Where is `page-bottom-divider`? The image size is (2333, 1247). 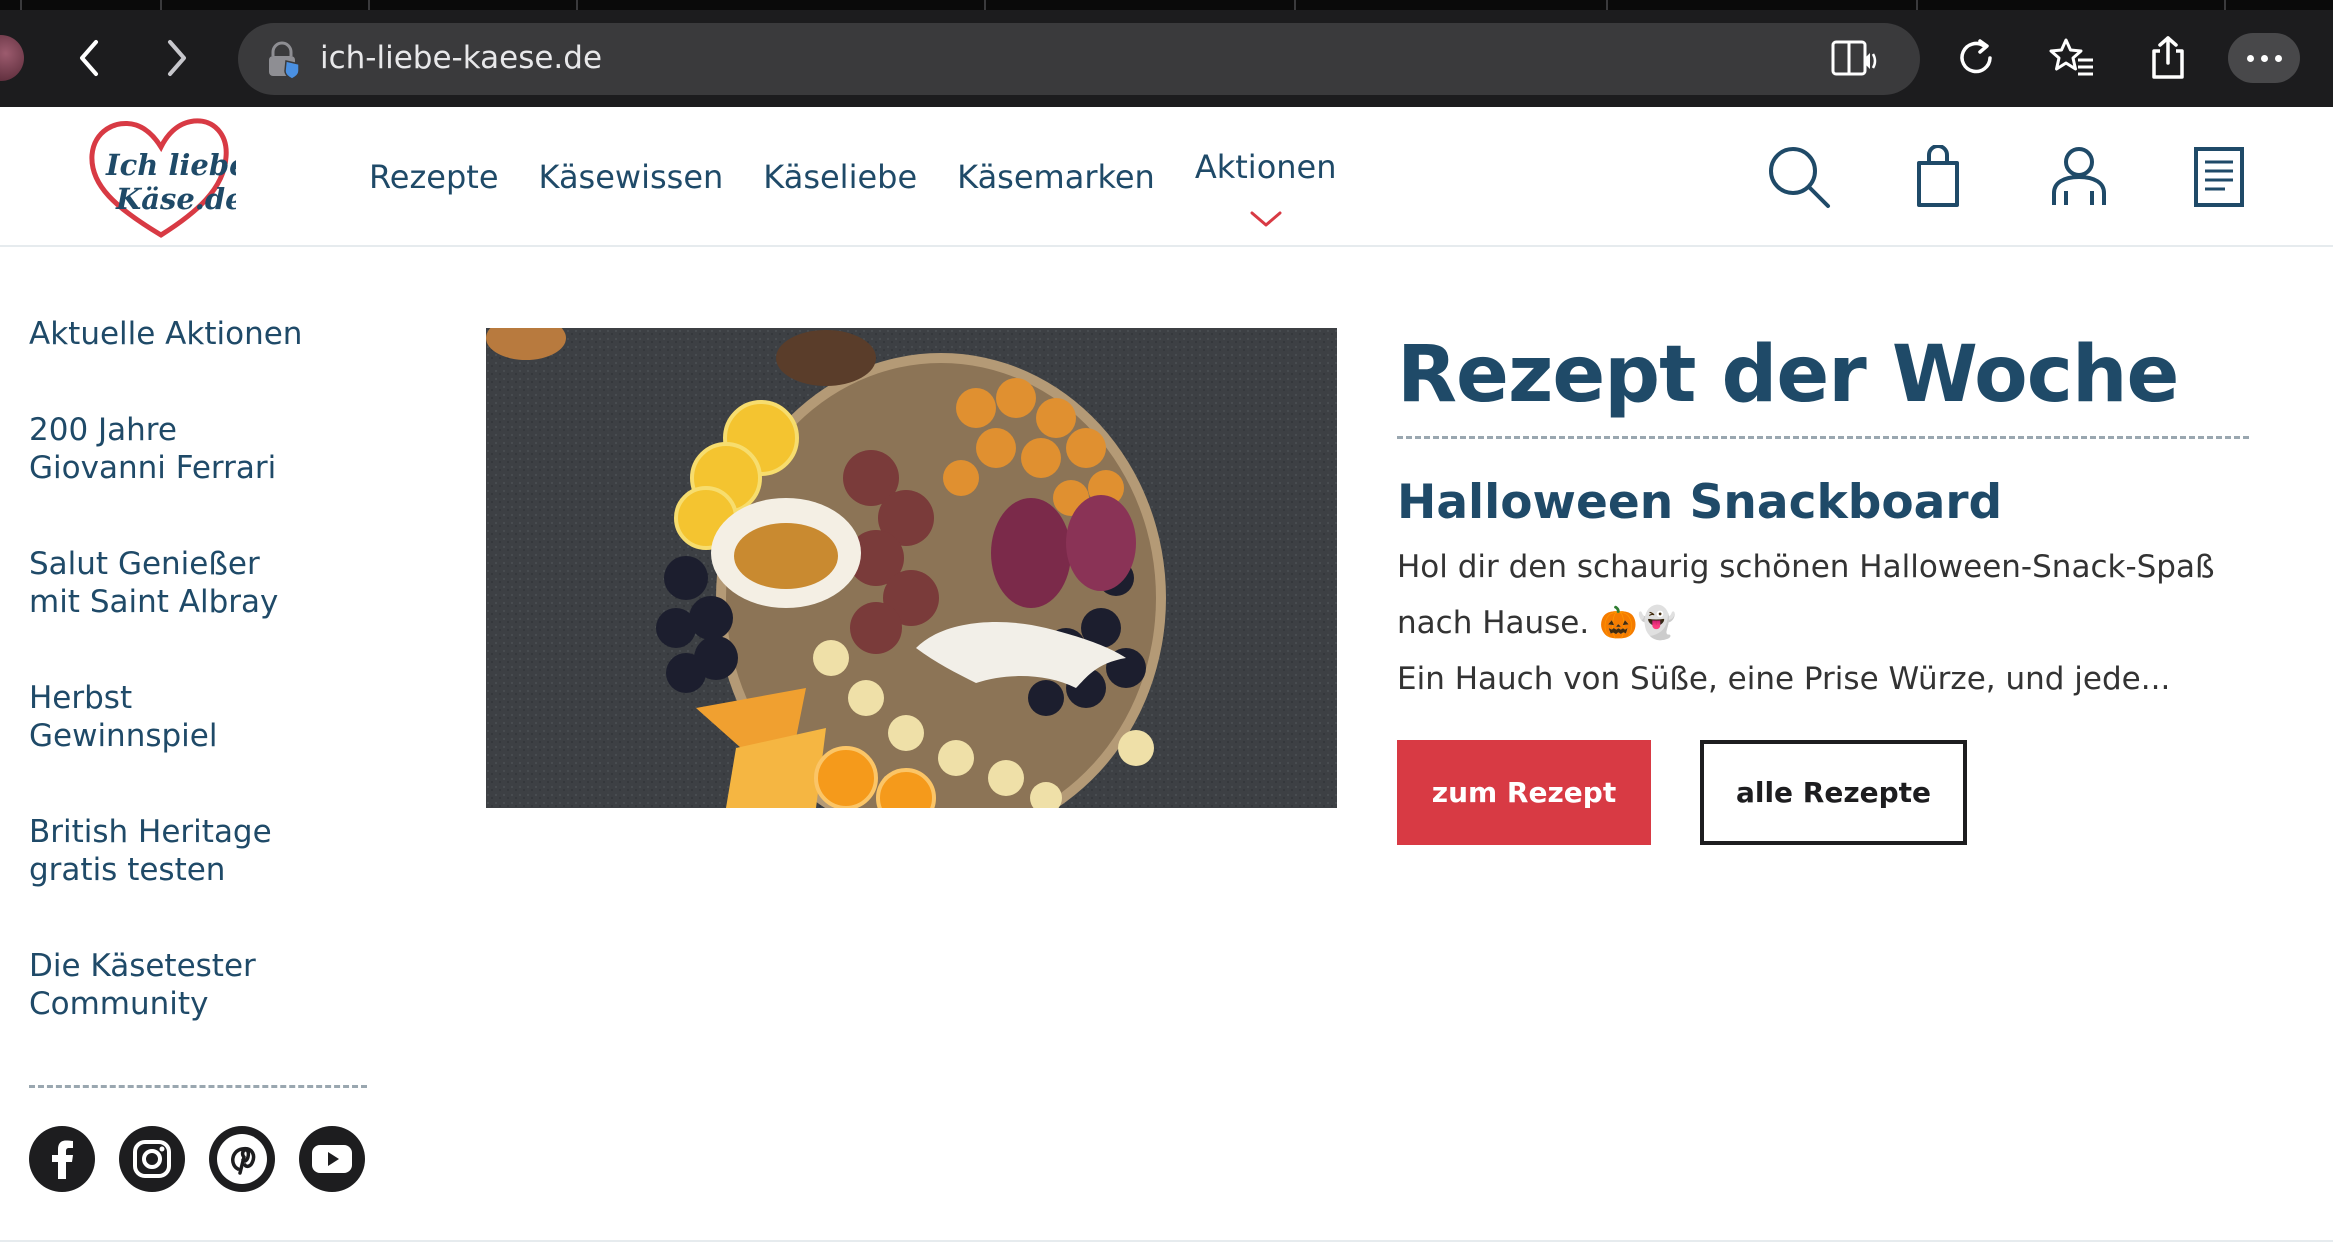 page-bottom-divider is located at coordinates (1166, 1241).